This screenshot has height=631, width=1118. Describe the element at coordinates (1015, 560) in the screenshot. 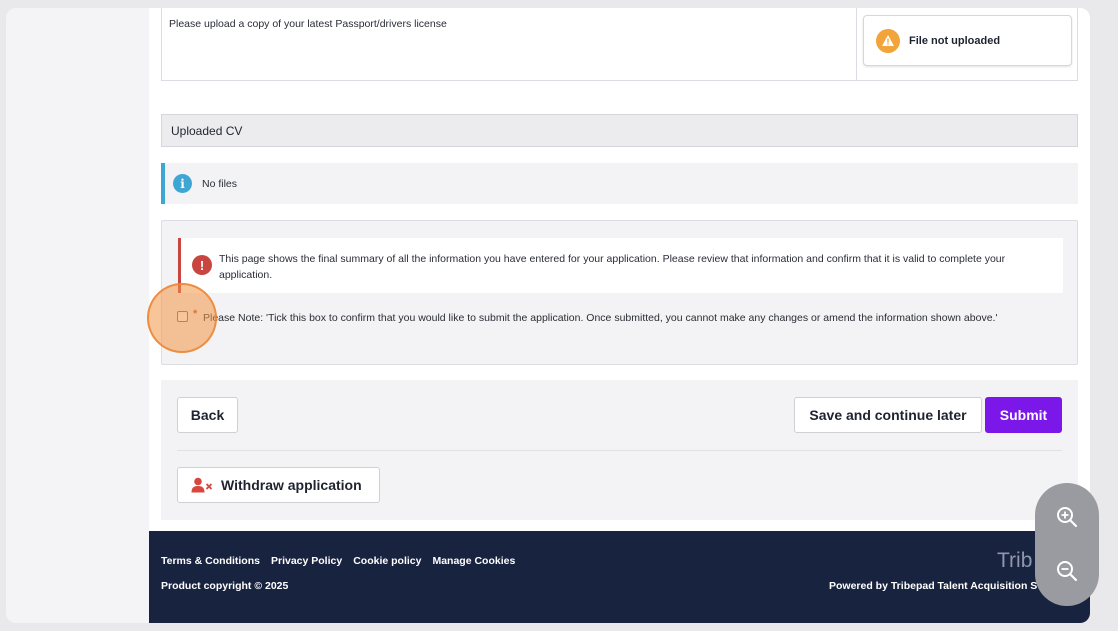

I see `tribepad-logo: Trib` at that location.